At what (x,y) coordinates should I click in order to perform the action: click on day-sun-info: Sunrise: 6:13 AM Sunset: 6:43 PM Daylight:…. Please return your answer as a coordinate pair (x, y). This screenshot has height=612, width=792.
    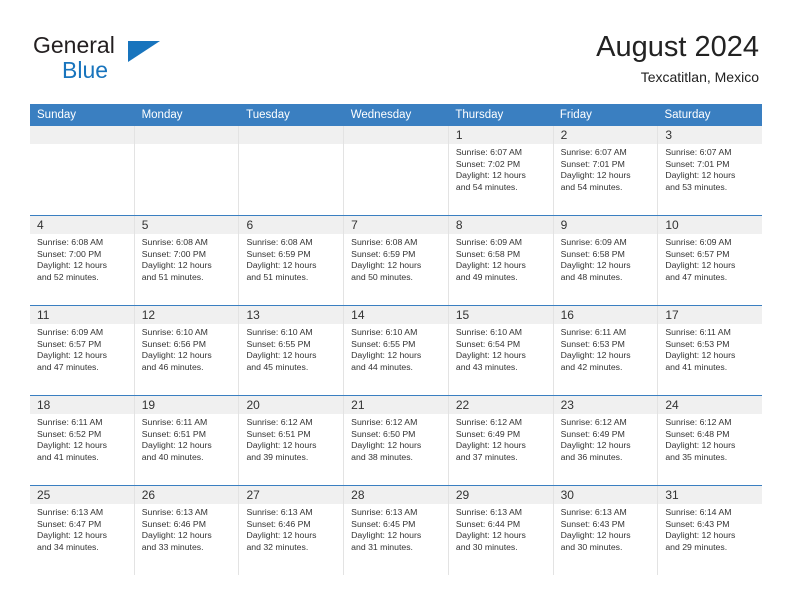
    Looking at the image, I should click on (606, 531).